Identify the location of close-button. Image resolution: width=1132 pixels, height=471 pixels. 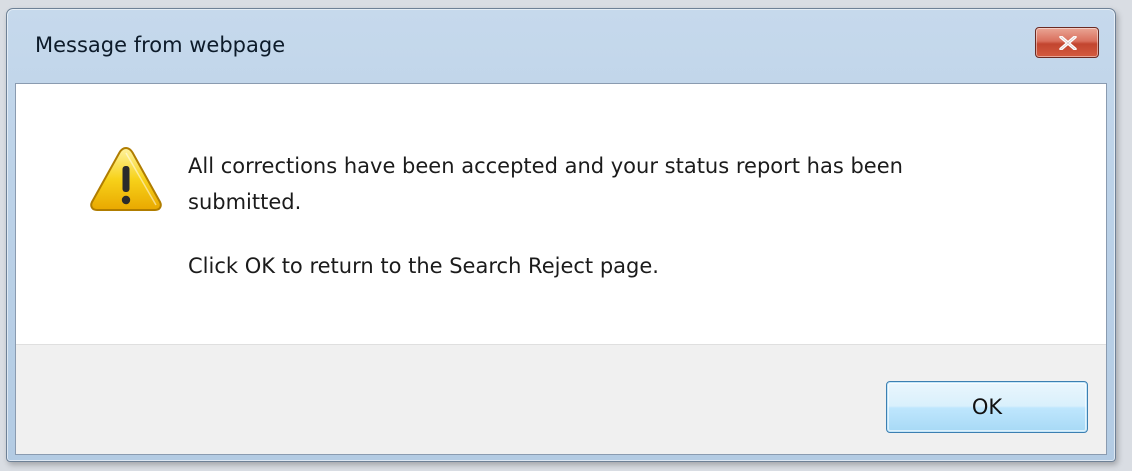
(1067, 42).